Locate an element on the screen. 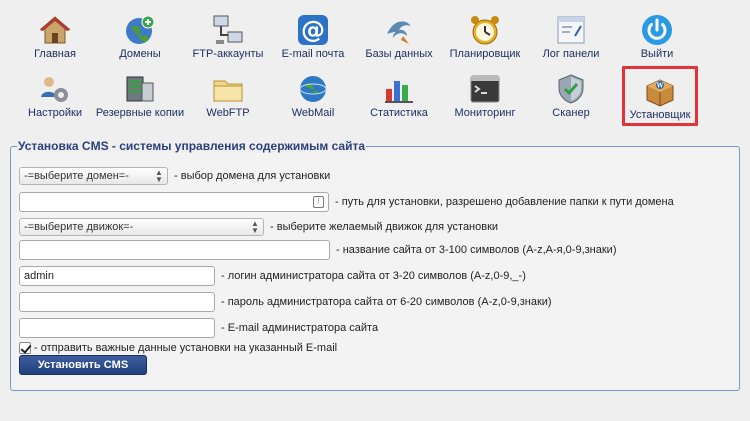 The width and height of the screenshot is (750, 421). install-path-input: ⋮ is located at coordinates (174, 202).